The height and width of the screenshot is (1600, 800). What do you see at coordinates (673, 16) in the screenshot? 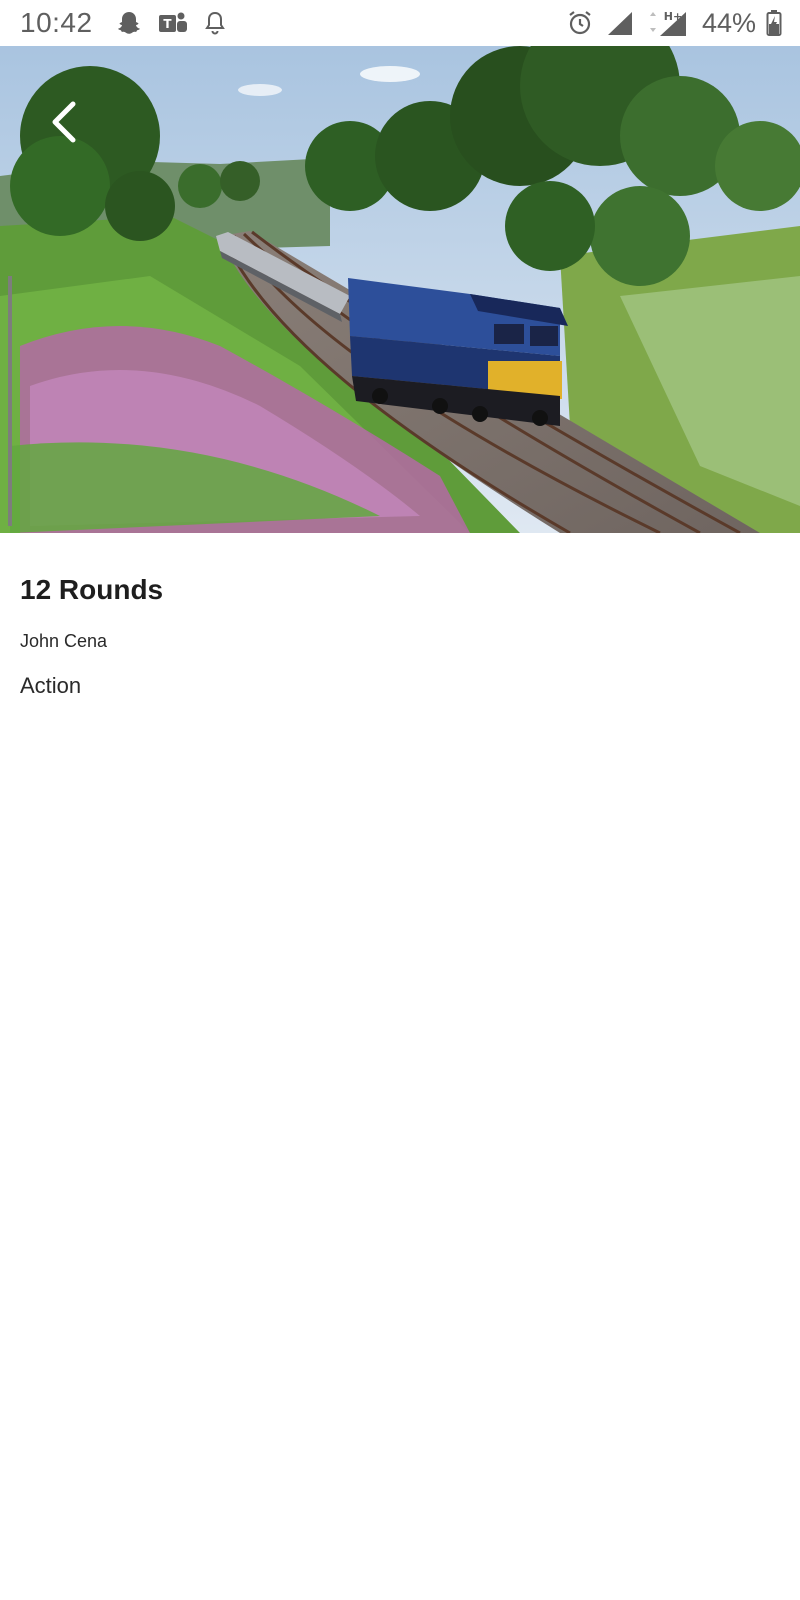
I see `network-type-label: H+` at bounding box center [673, 16].